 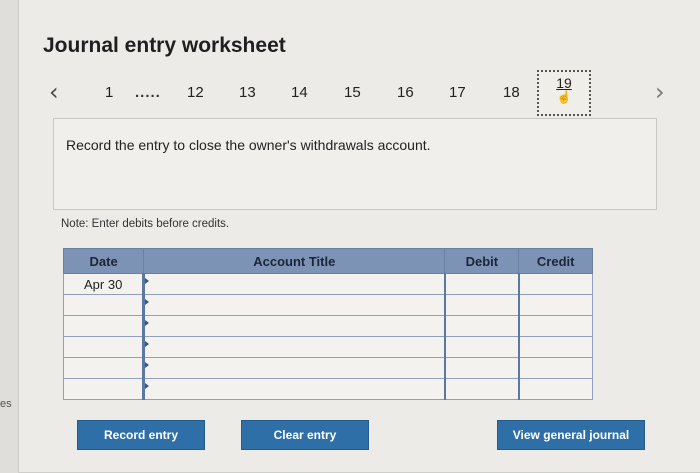 I want to click on step-18: 18, so click(x=511, y=92).